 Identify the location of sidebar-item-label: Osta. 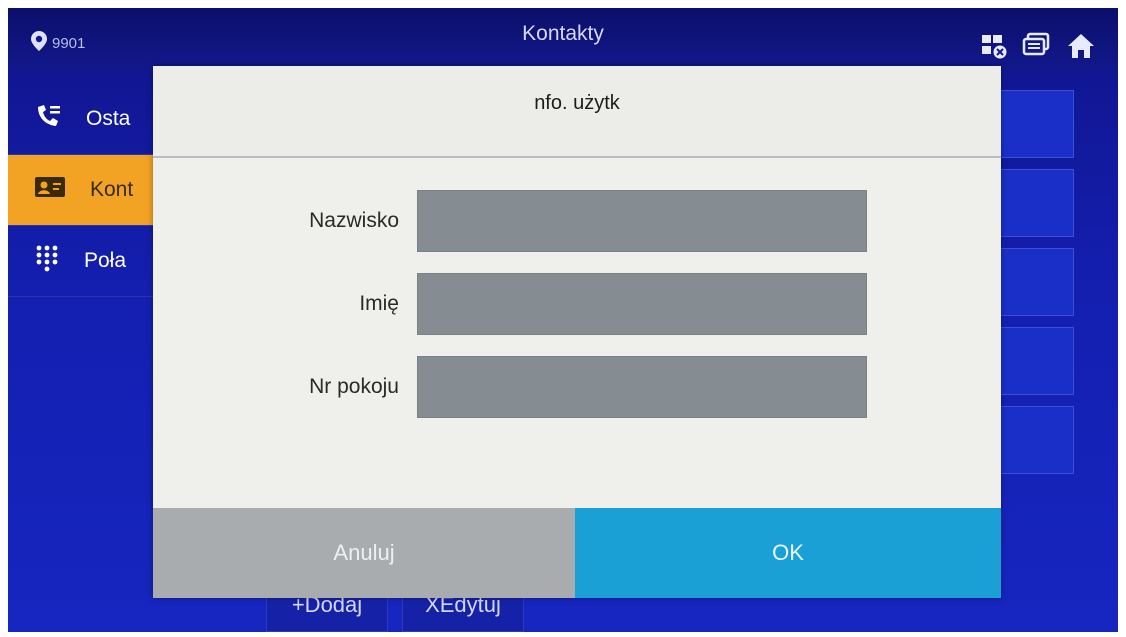
(108, 118).